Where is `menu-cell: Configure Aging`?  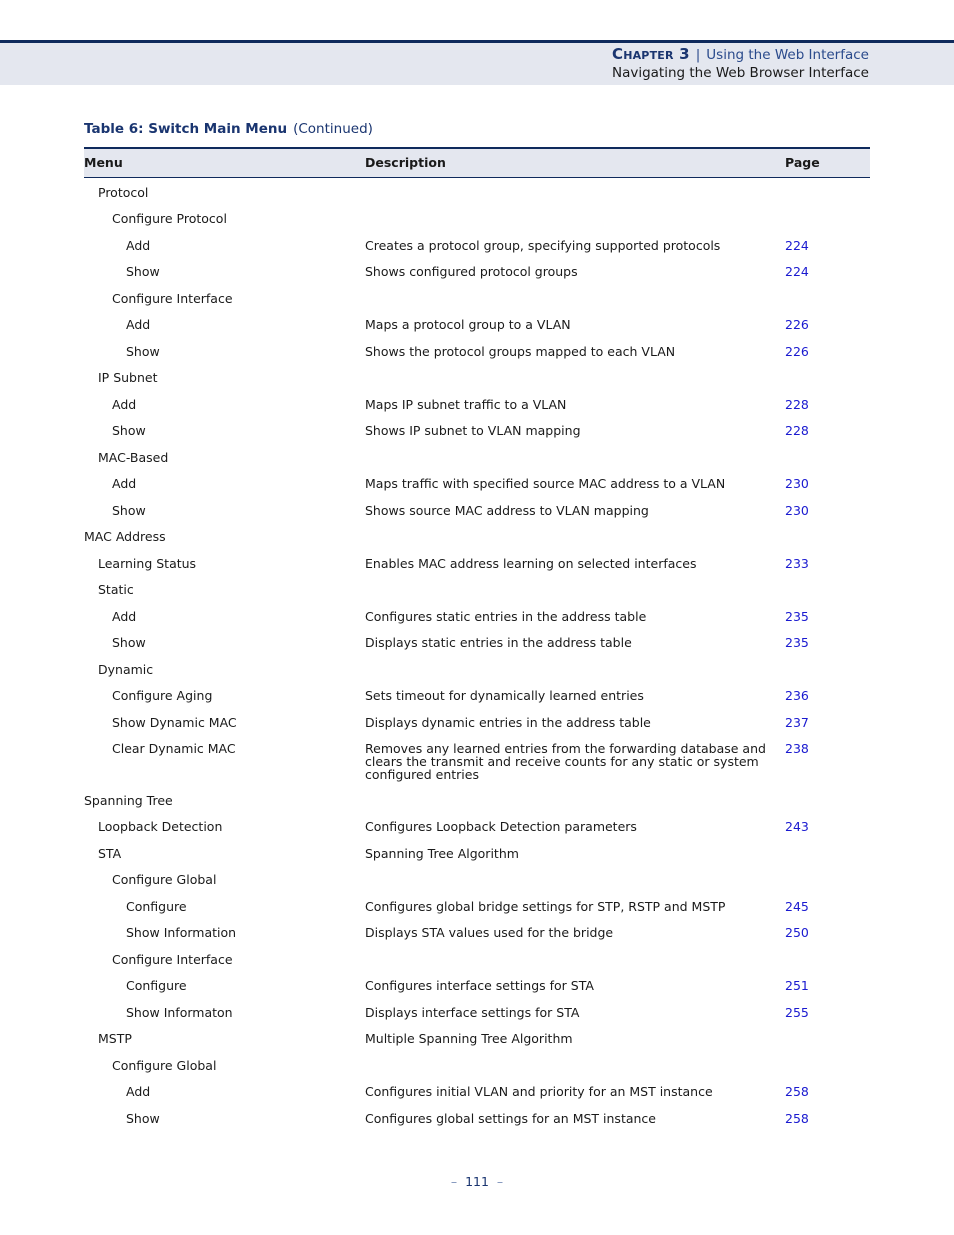
menu-cell: Configure Aging is located at coordinates (162, 695).